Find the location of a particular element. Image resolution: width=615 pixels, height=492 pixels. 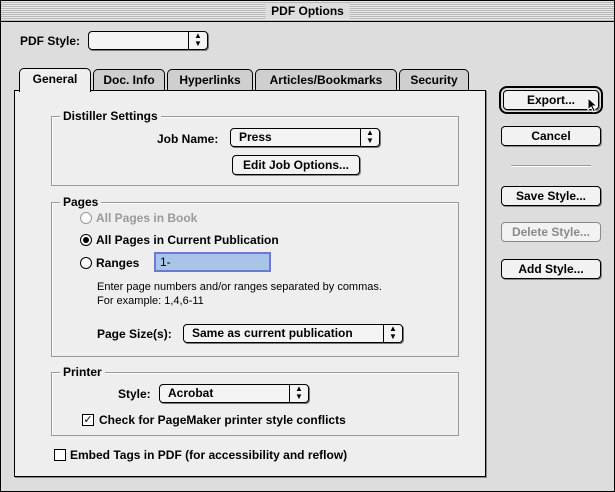

job-name-select: Press ▲ ▼ is located at coordinates (305, 137).